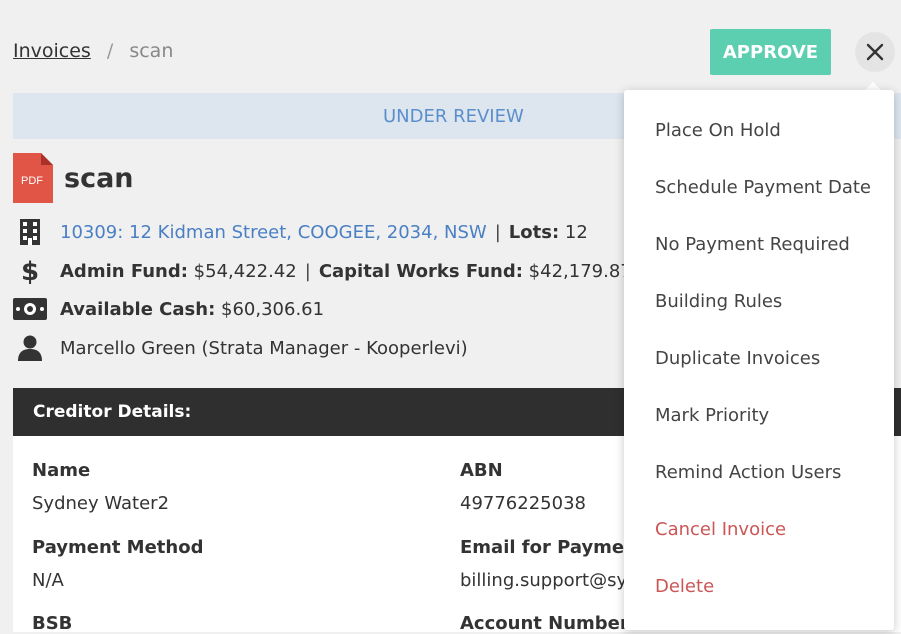 Image resolution: width=901 pixels, height=634 pixels. I want to click on account-number-label: Account Number, so click(544, 623).